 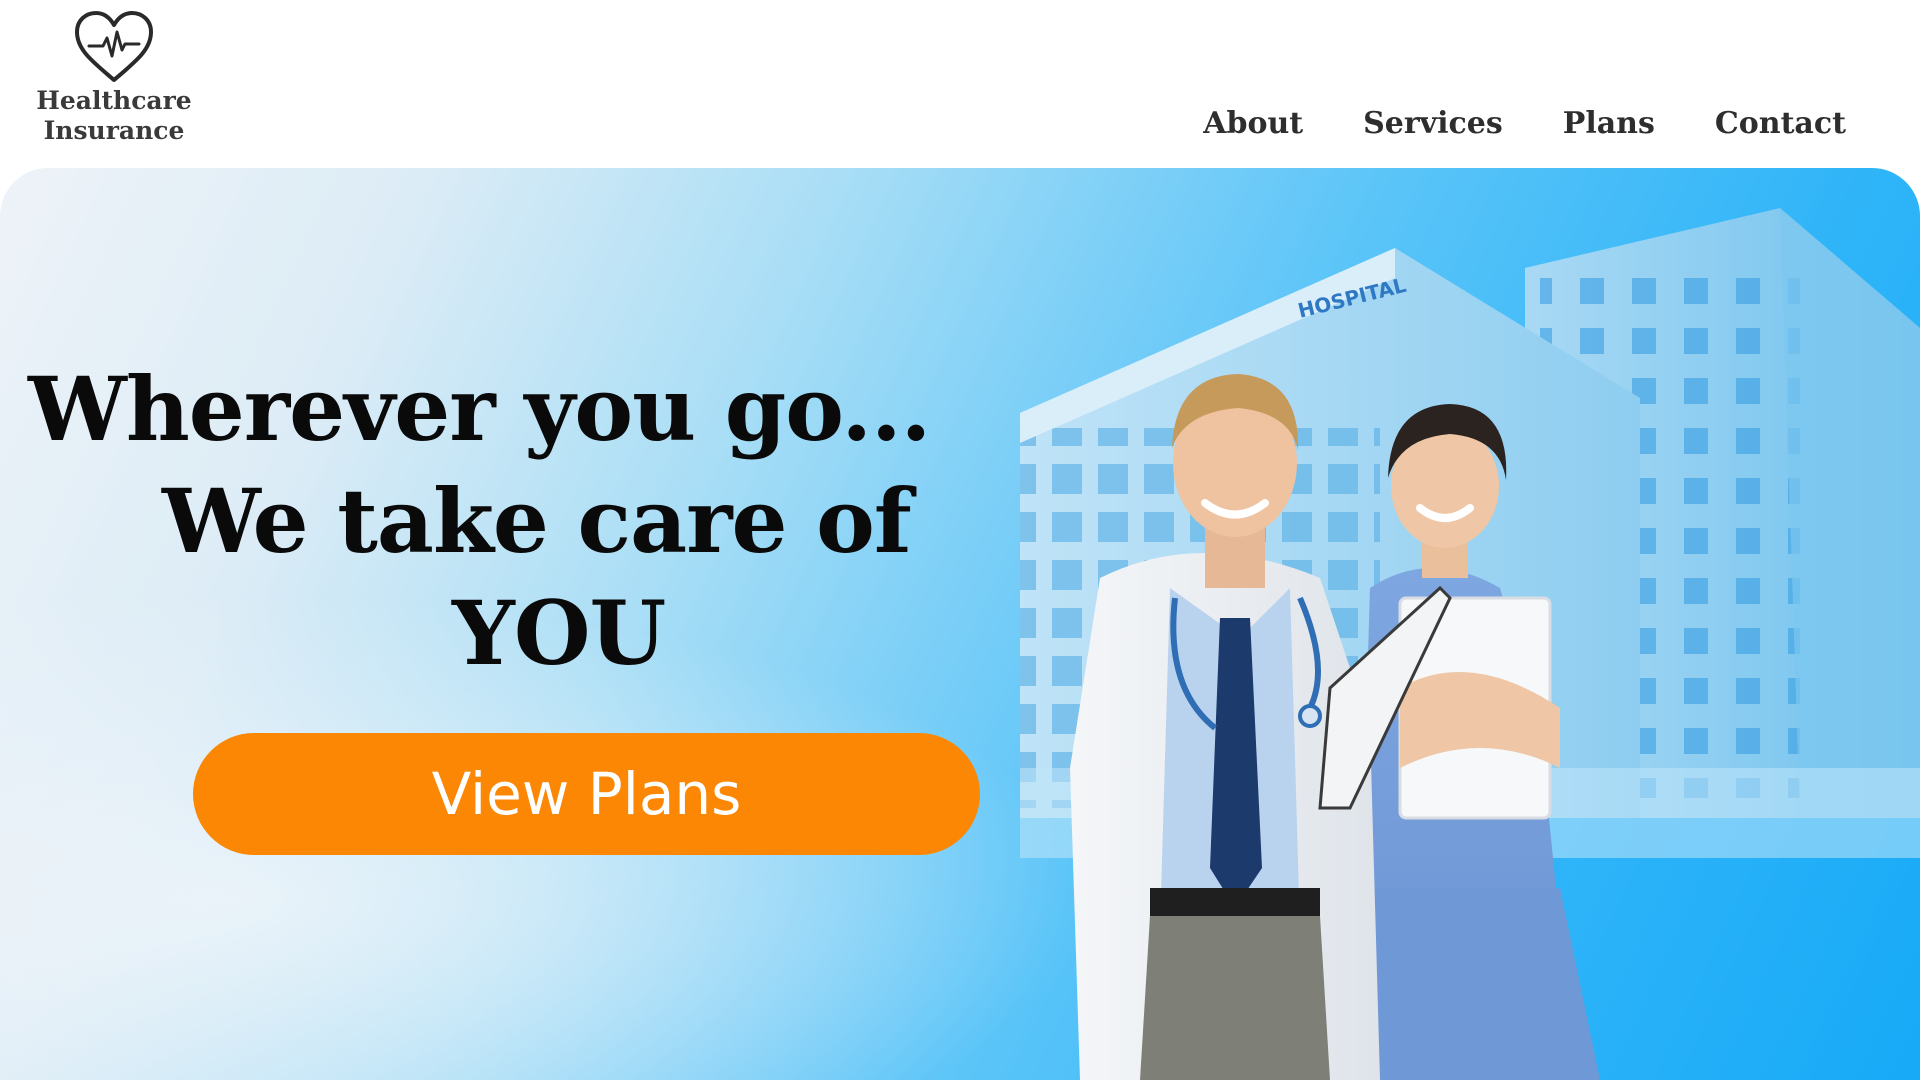 I want to click on view-plans-button: View Plans, so click(x=586, y=794).